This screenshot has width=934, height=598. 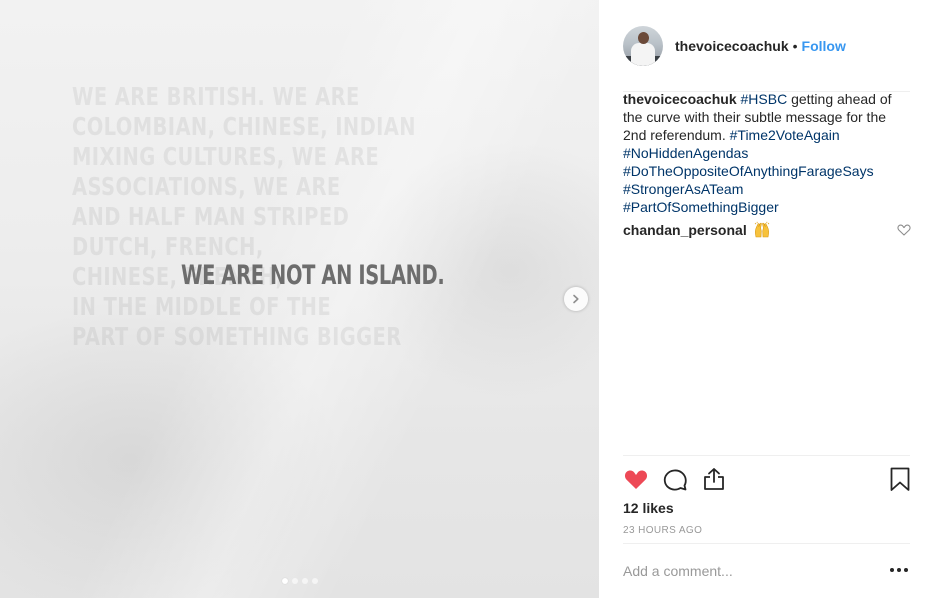 What do you see at coordinates (648, 508) in the screenshot?
I see `likes-count: 12 likes` at bounding box center [648, 508].